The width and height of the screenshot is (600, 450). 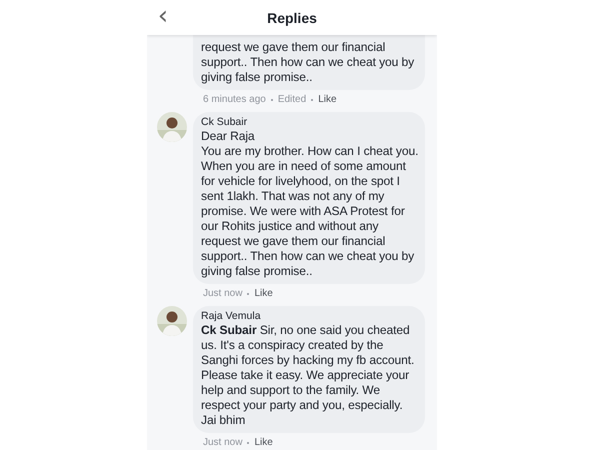 I want to click on edited-label: Edited, so click(x=292, y=99).